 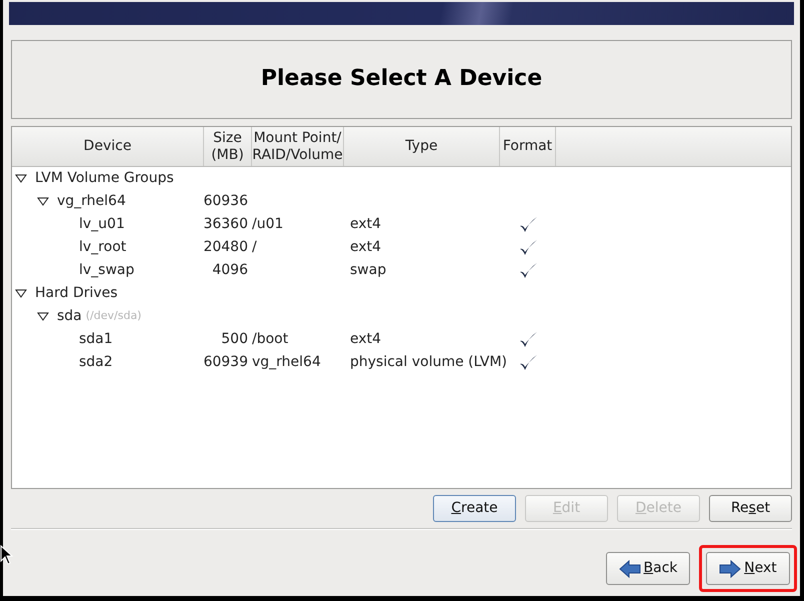 What do you see at coordinates (422, 146) in the screenshot?
I see `column-header: Type` at bounding box center [422, 146].